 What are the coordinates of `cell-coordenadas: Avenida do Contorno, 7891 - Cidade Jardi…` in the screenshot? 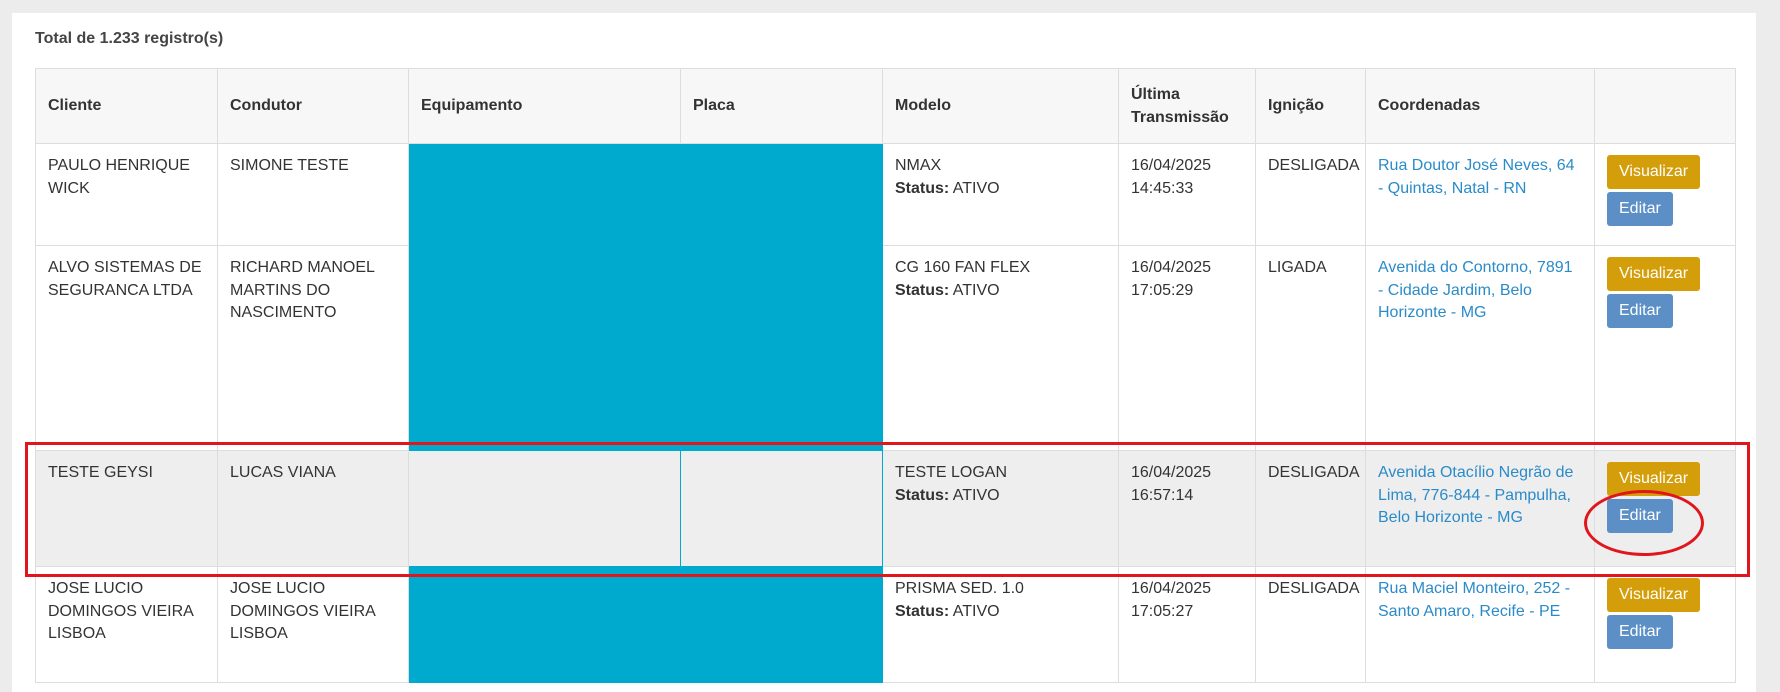 It's located at (1480, 348).